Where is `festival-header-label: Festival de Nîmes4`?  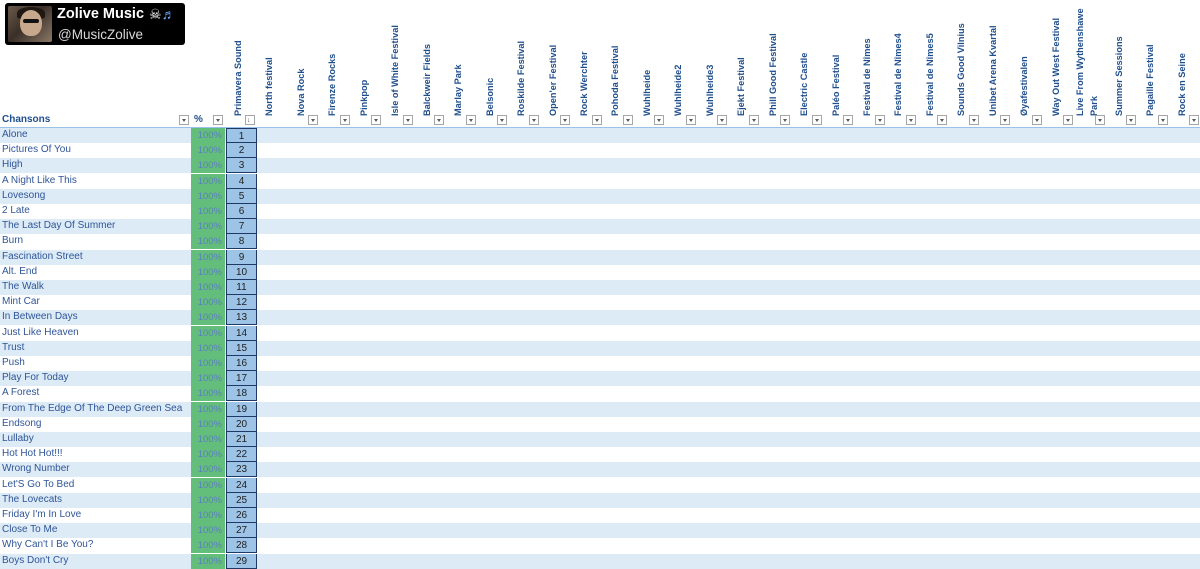 festival-header-label: Festival de Nîmes4 is located at coordinates (898, 74).